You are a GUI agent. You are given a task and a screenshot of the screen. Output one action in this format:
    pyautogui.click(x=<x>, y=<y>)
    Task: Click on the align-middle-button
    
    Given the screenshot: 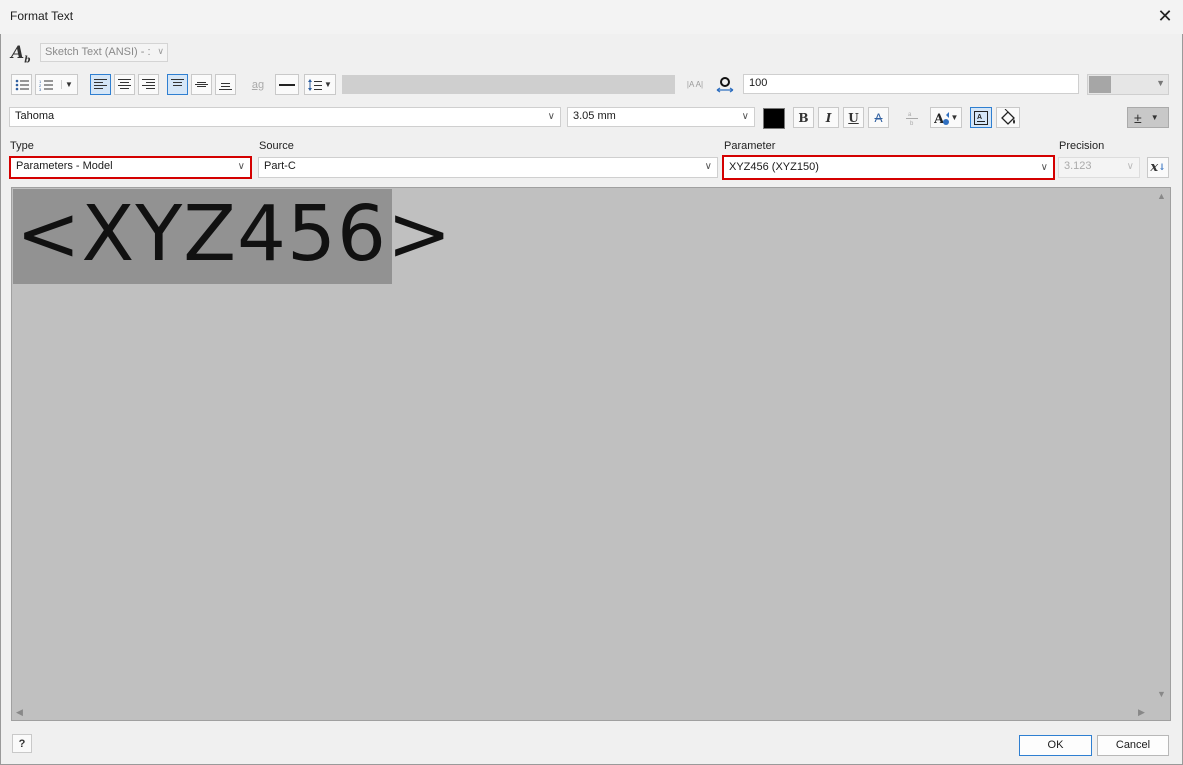 What is the action you would take?
    pyautogui.click(x=201, y=84)
    